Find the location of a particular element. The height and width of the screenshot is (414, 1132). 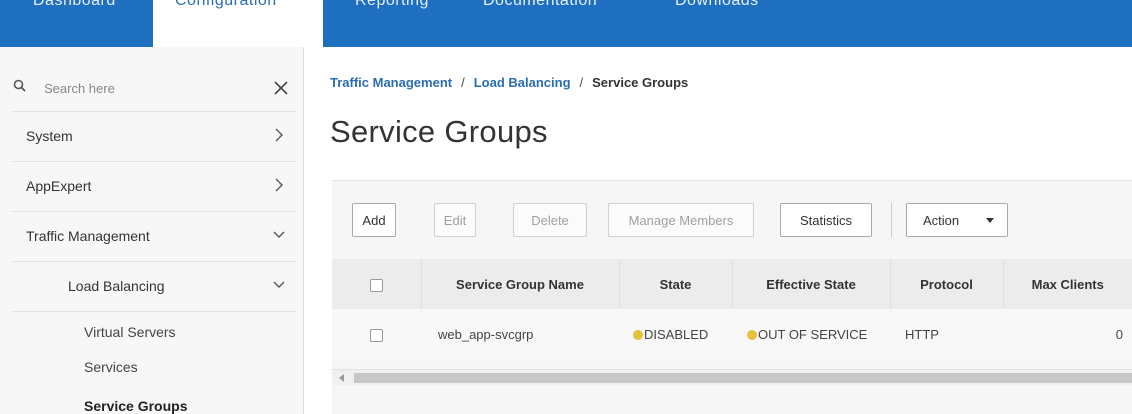

tab-label: Downloads is located at coordinates (717, 4).